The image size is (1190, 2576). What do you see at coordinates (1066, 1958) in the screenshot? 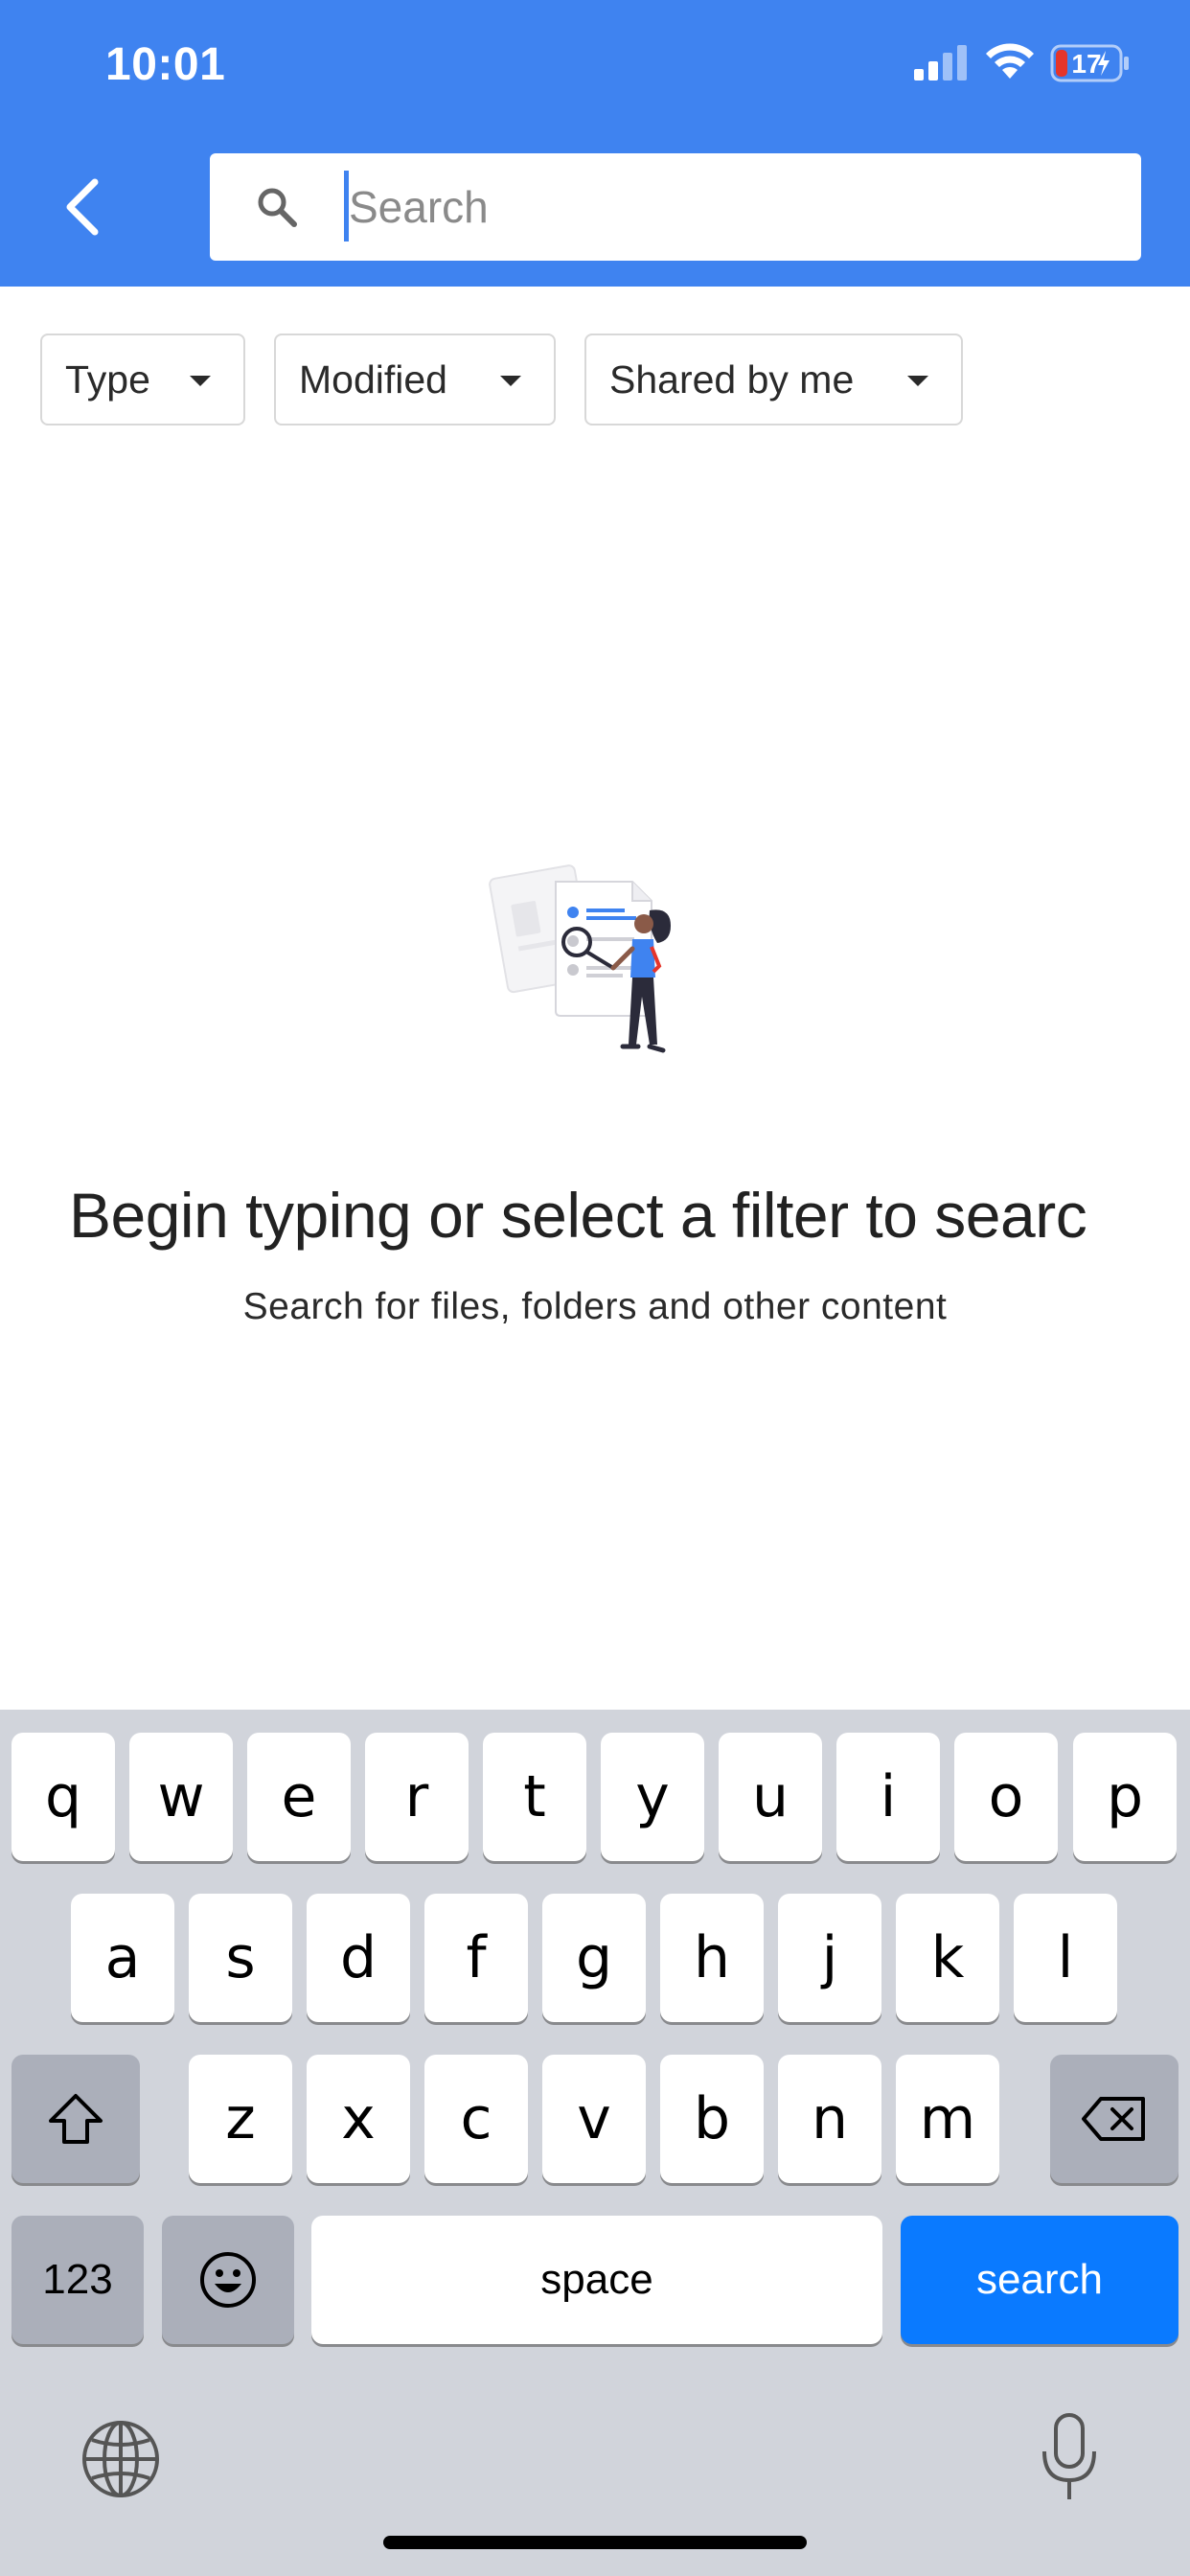
I see `key-l: l` at bounding box center [1066, 1958].